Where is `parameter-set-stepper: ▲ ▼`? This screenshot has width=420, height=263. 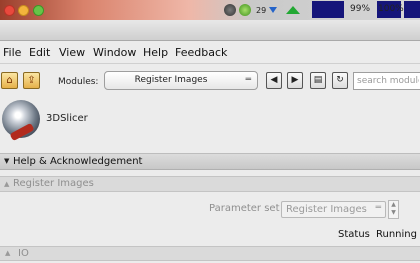 parameter-set-stepper: ▲ ▼ is located at coordinates (393, 209).